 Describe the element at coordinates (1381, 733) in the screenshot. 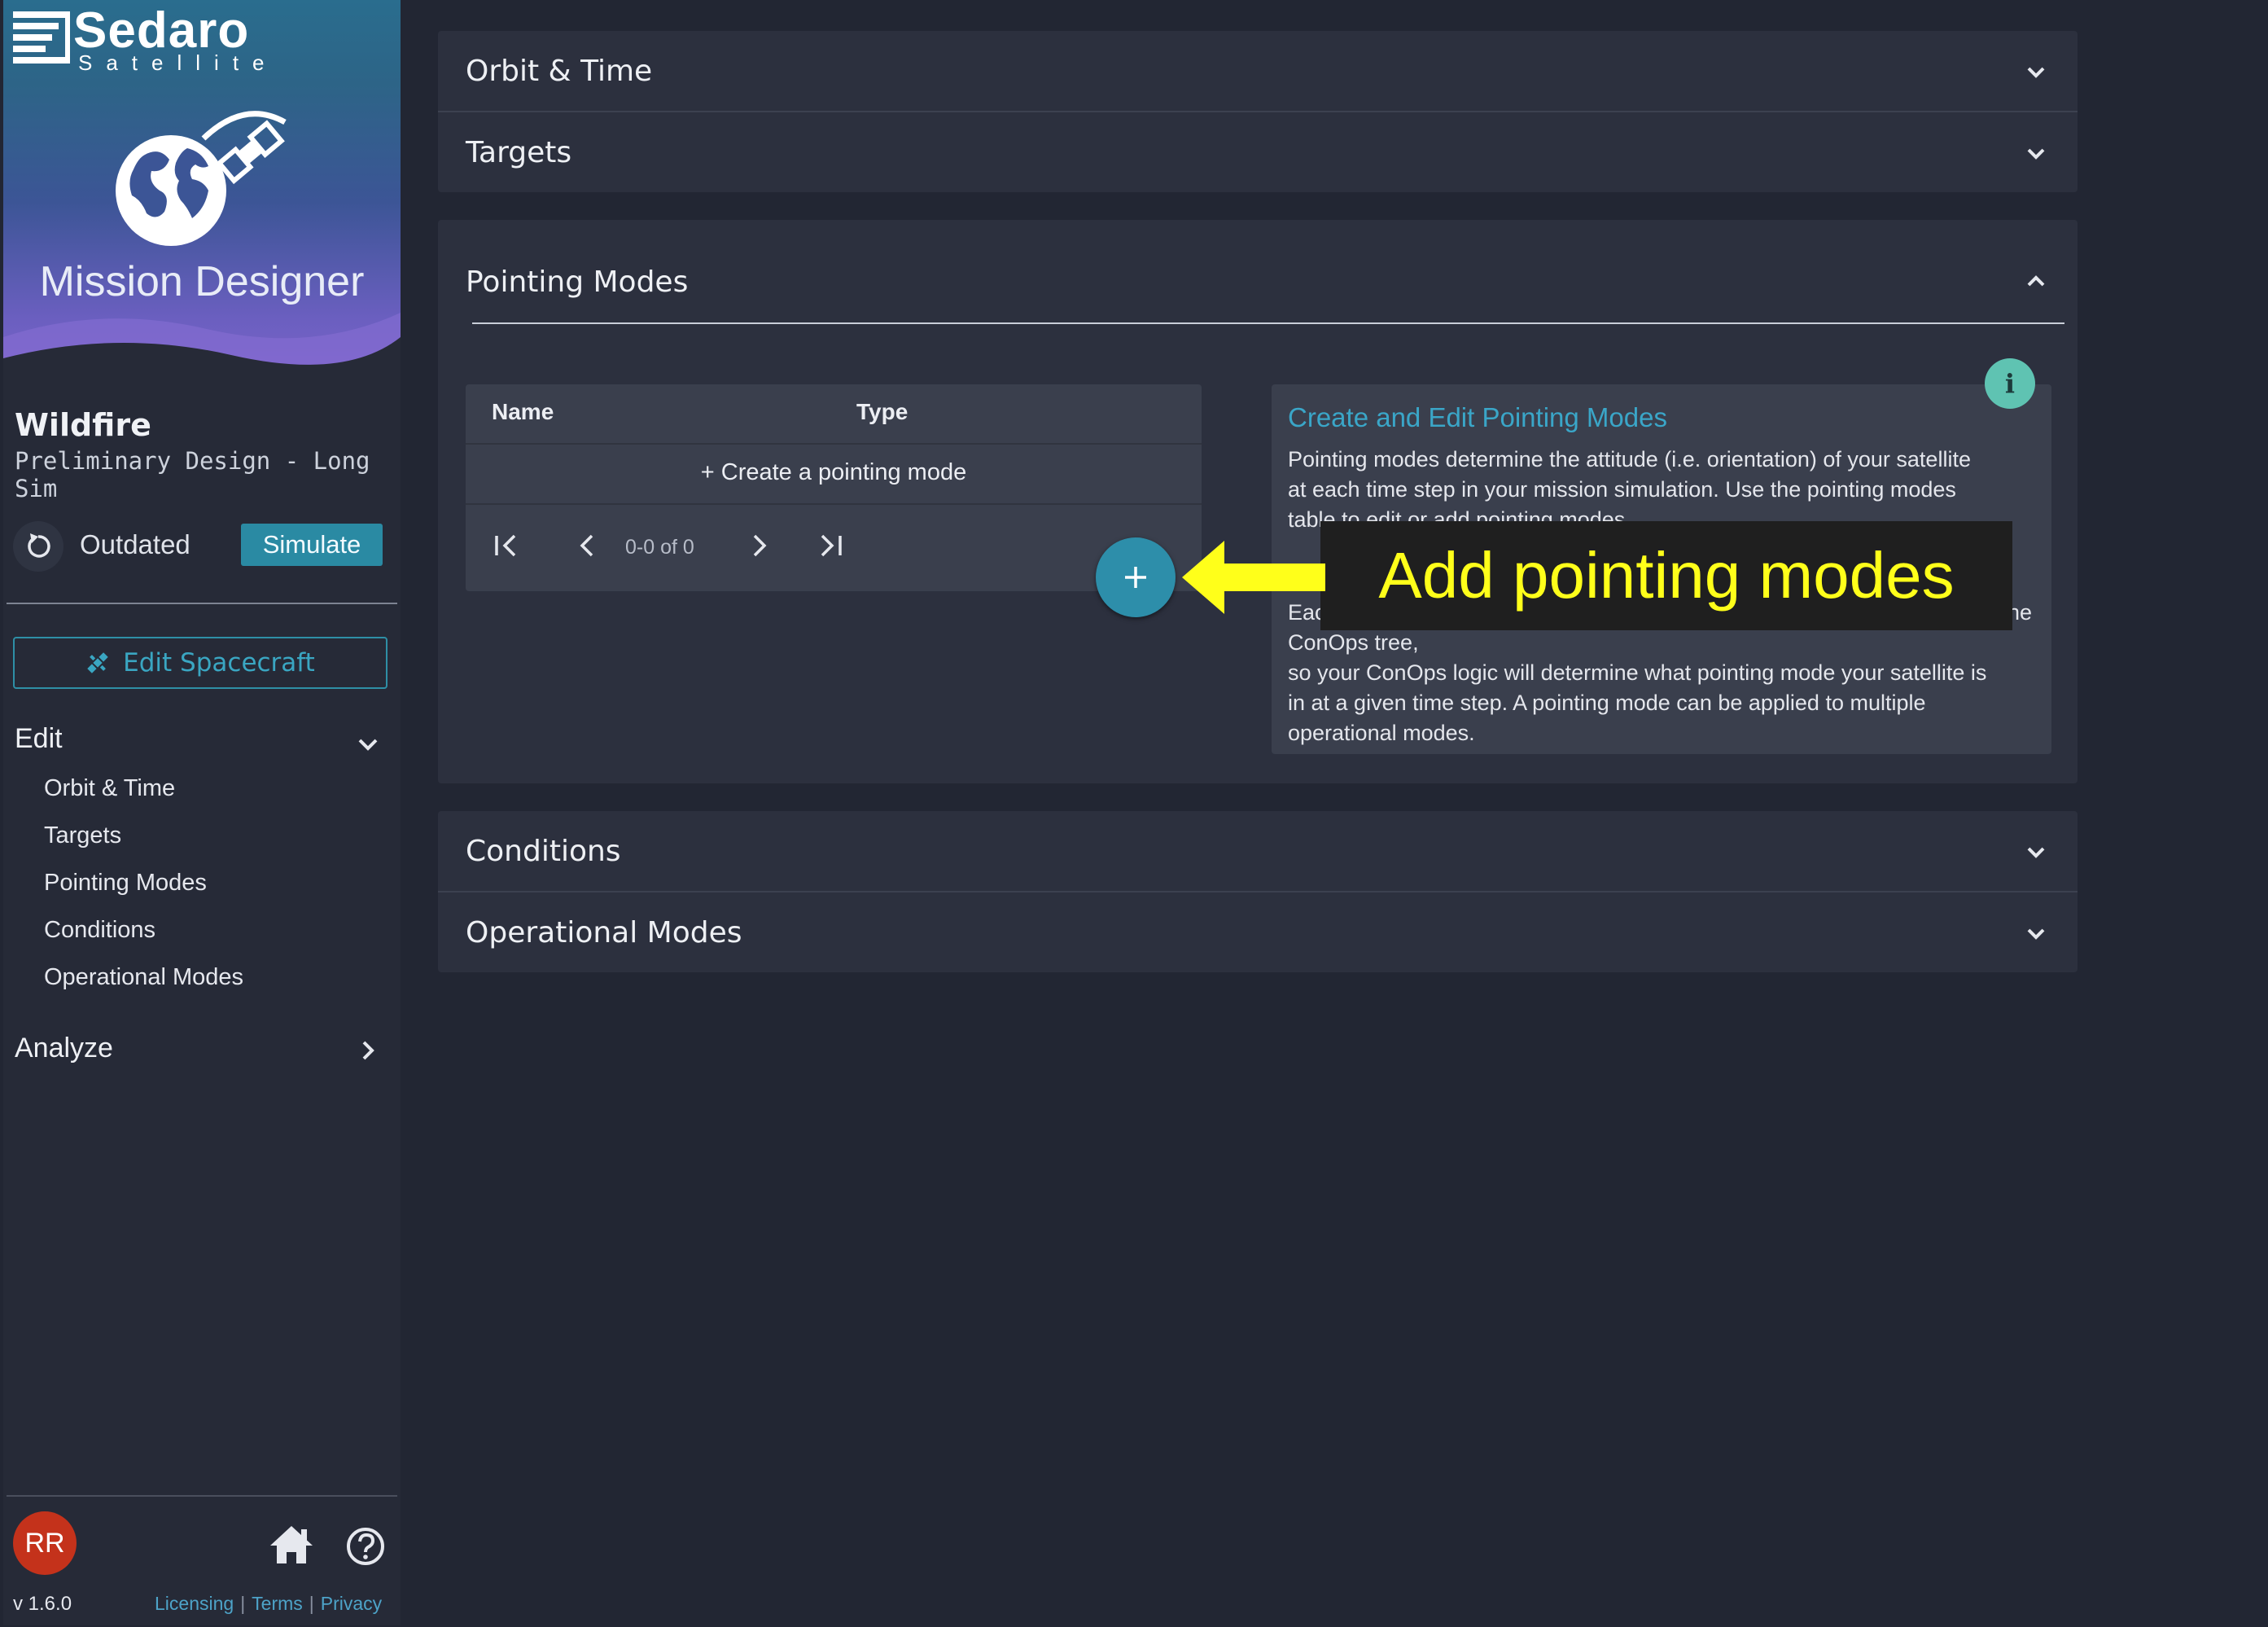

I see `info-line: operational modes.` at that location.